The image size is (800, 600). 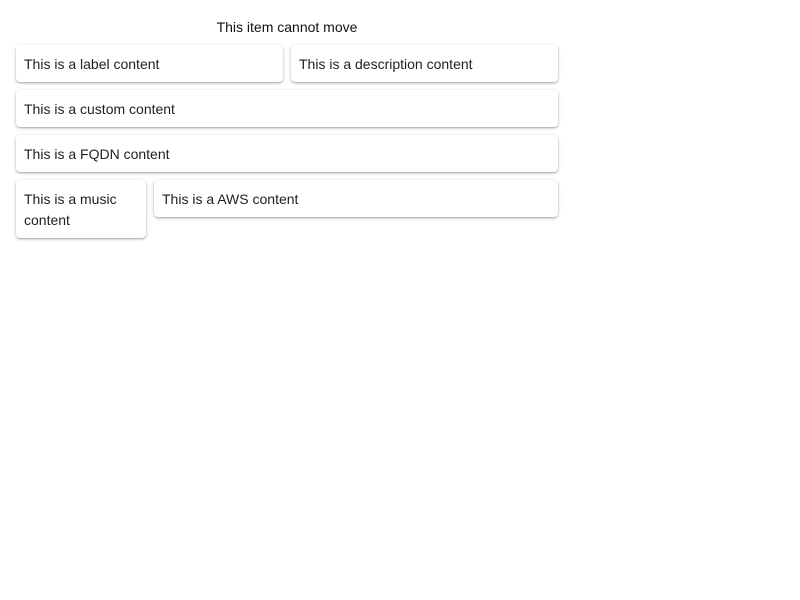 I want to click on card-text: This is a label content, so click(x=92, y=64).